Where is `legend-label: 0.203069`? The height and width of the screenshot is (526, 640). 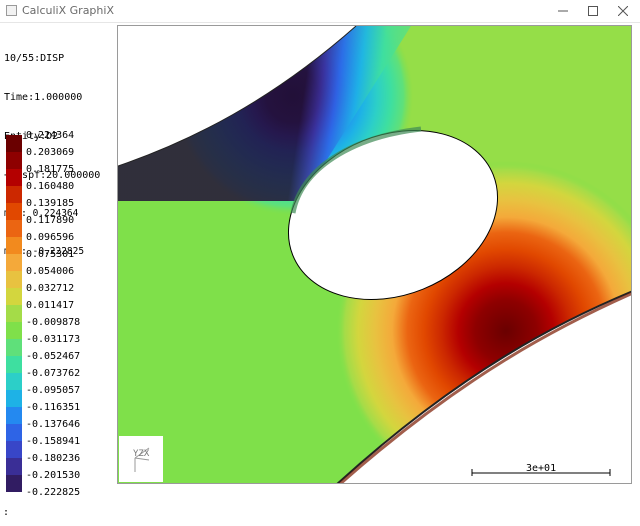
legend-label: 0.203069 is located at coordinates (50, 152).